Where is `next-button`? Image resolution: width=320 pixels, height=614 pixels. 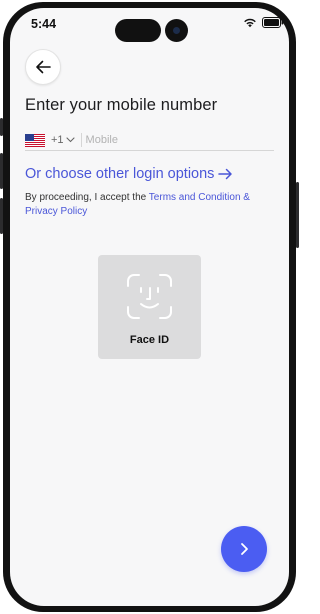
next-button is located at coordinates (244, 549).